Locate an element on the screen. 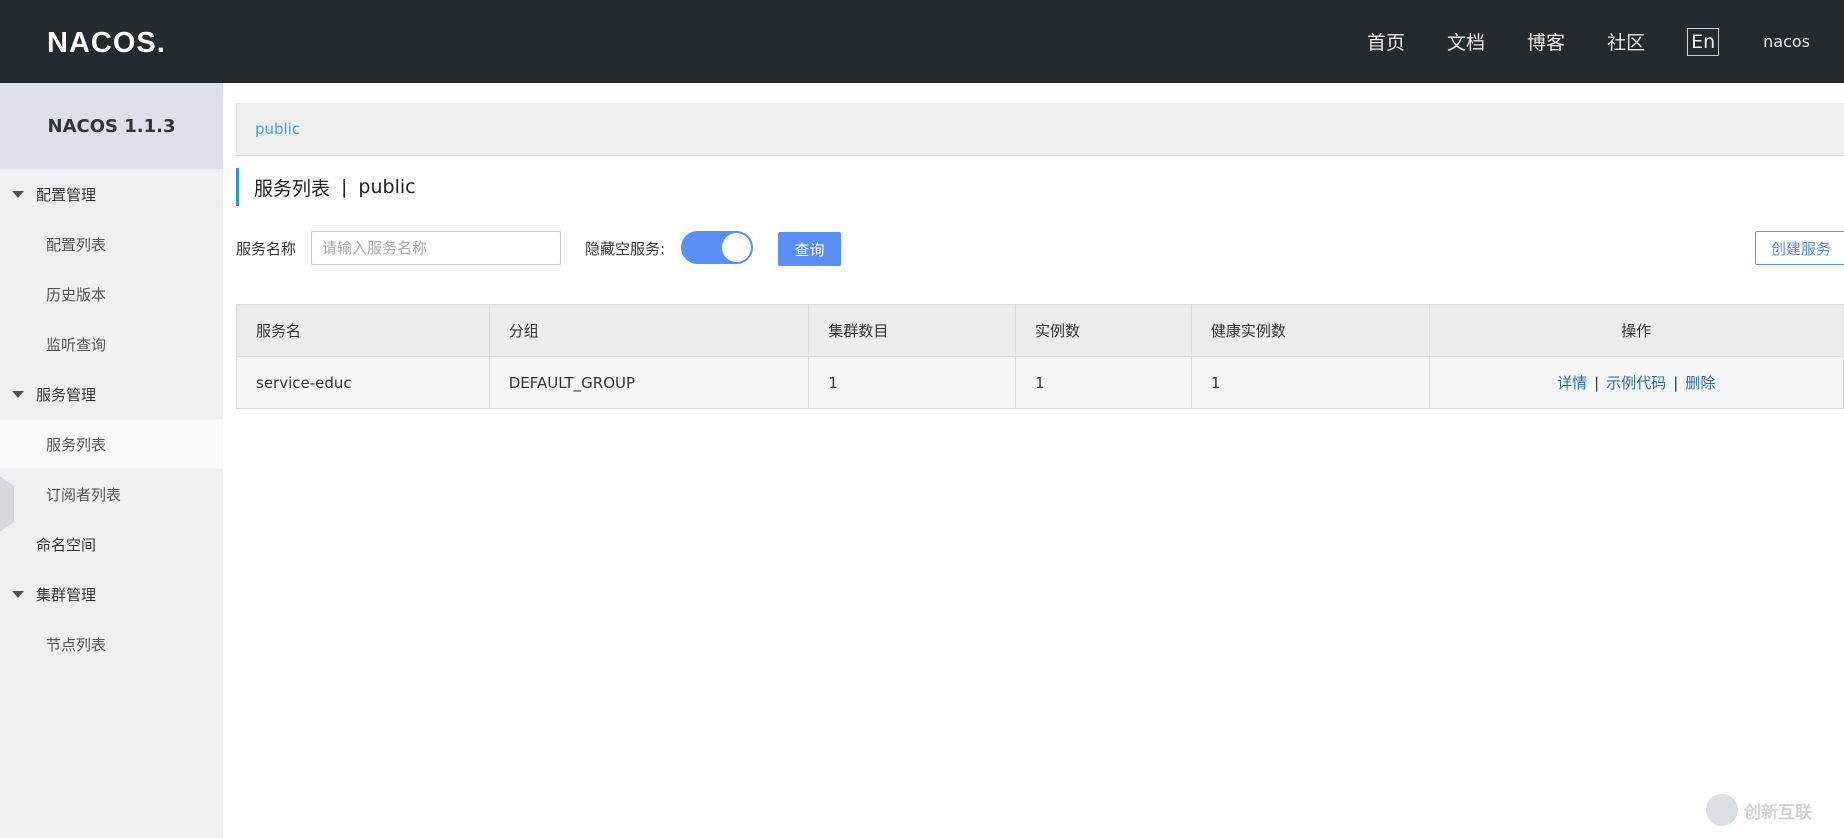 This screenshot has width=1844, height=838. top-navbar: NACOS. 首页 文档 博客 社区 En nacos is located at coordinates (922, 41).